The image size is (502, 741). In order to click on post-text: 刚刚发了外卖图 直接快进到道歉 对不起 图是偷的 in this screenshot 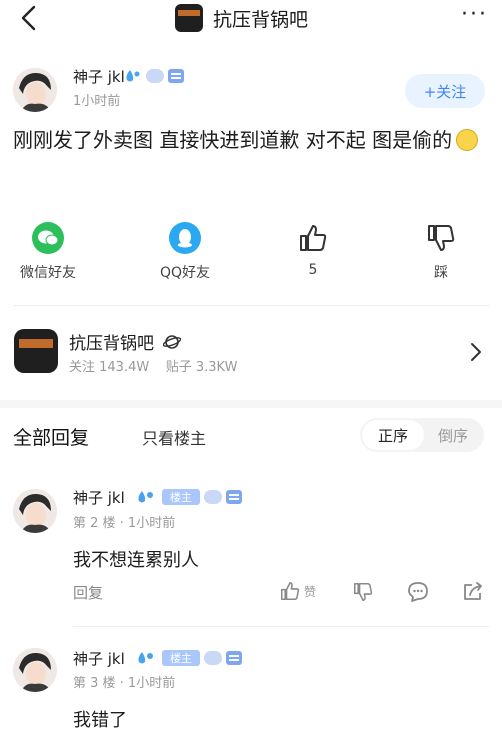, I will do `click(233, 140)`.